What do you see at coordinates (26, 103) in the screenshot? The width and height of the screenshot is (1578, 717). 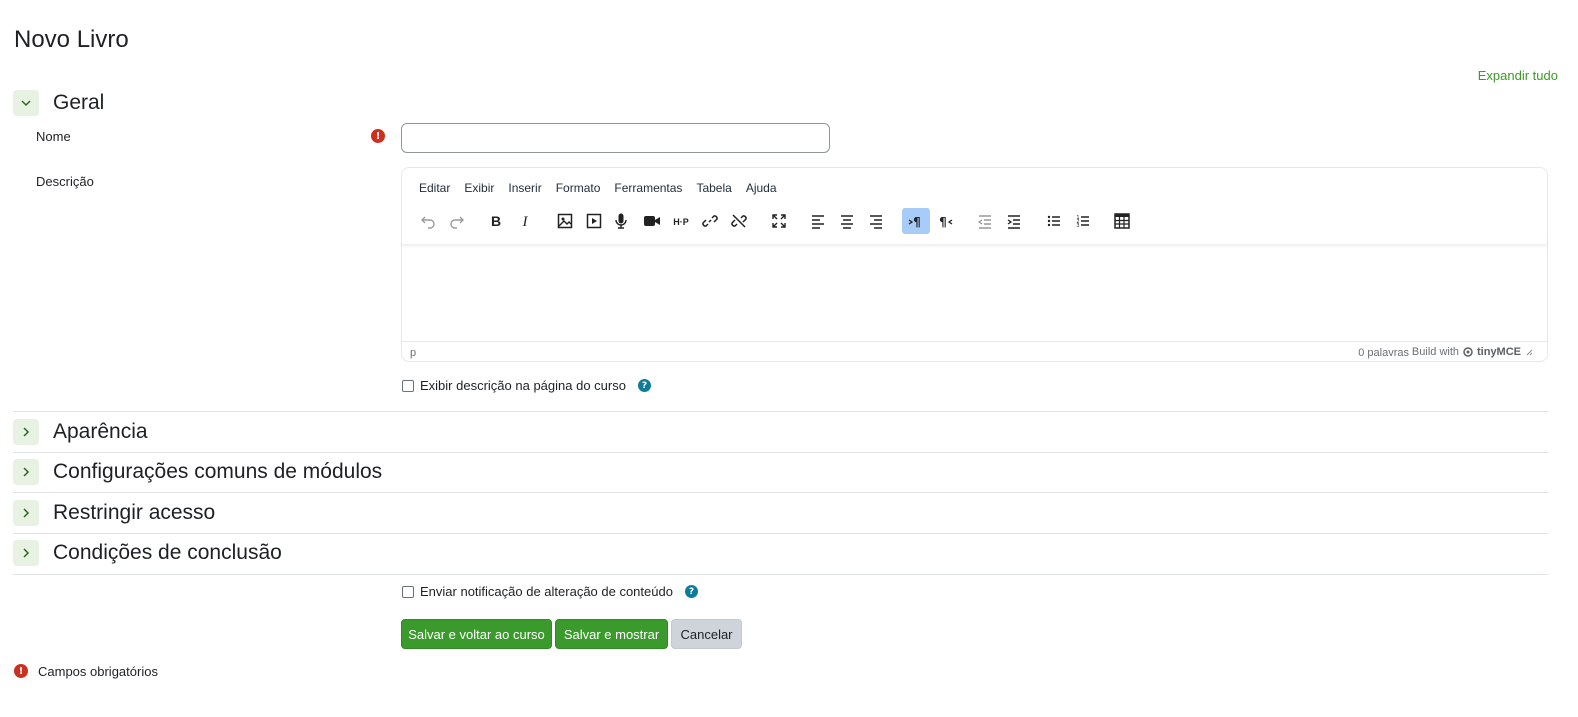 I see `chevron-down-icon` at bounding box center [26, 103].